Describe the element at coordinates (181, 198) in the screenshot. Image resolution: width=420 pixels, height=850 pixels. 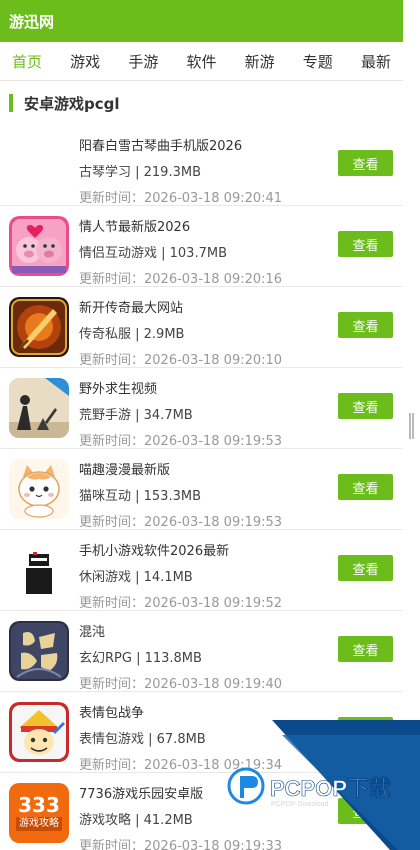
I see `app-update-time: 更新时间：2026-03-18 09:20:41` at that location.